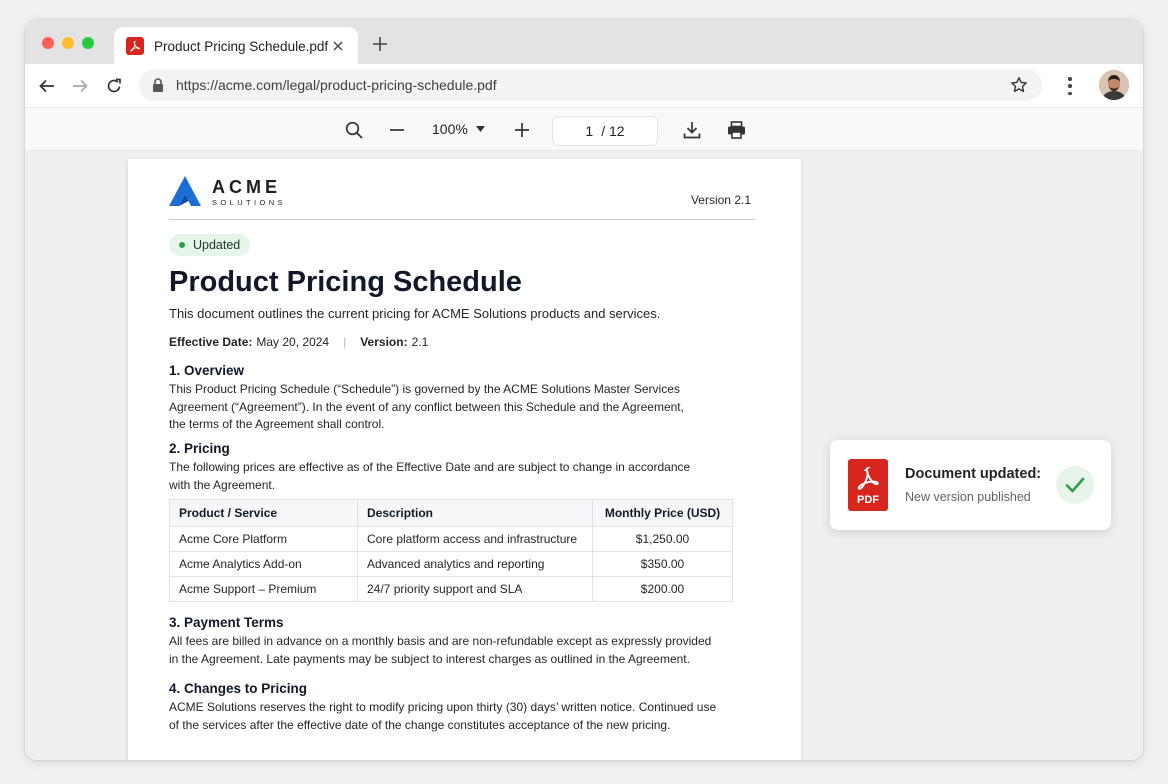 The width and height of the screenshot is (1168, 784). What do you see at coordinates (450, 129) in the screenshot?
I see `zoom-level: 100%` at bounding box center [450, 129].